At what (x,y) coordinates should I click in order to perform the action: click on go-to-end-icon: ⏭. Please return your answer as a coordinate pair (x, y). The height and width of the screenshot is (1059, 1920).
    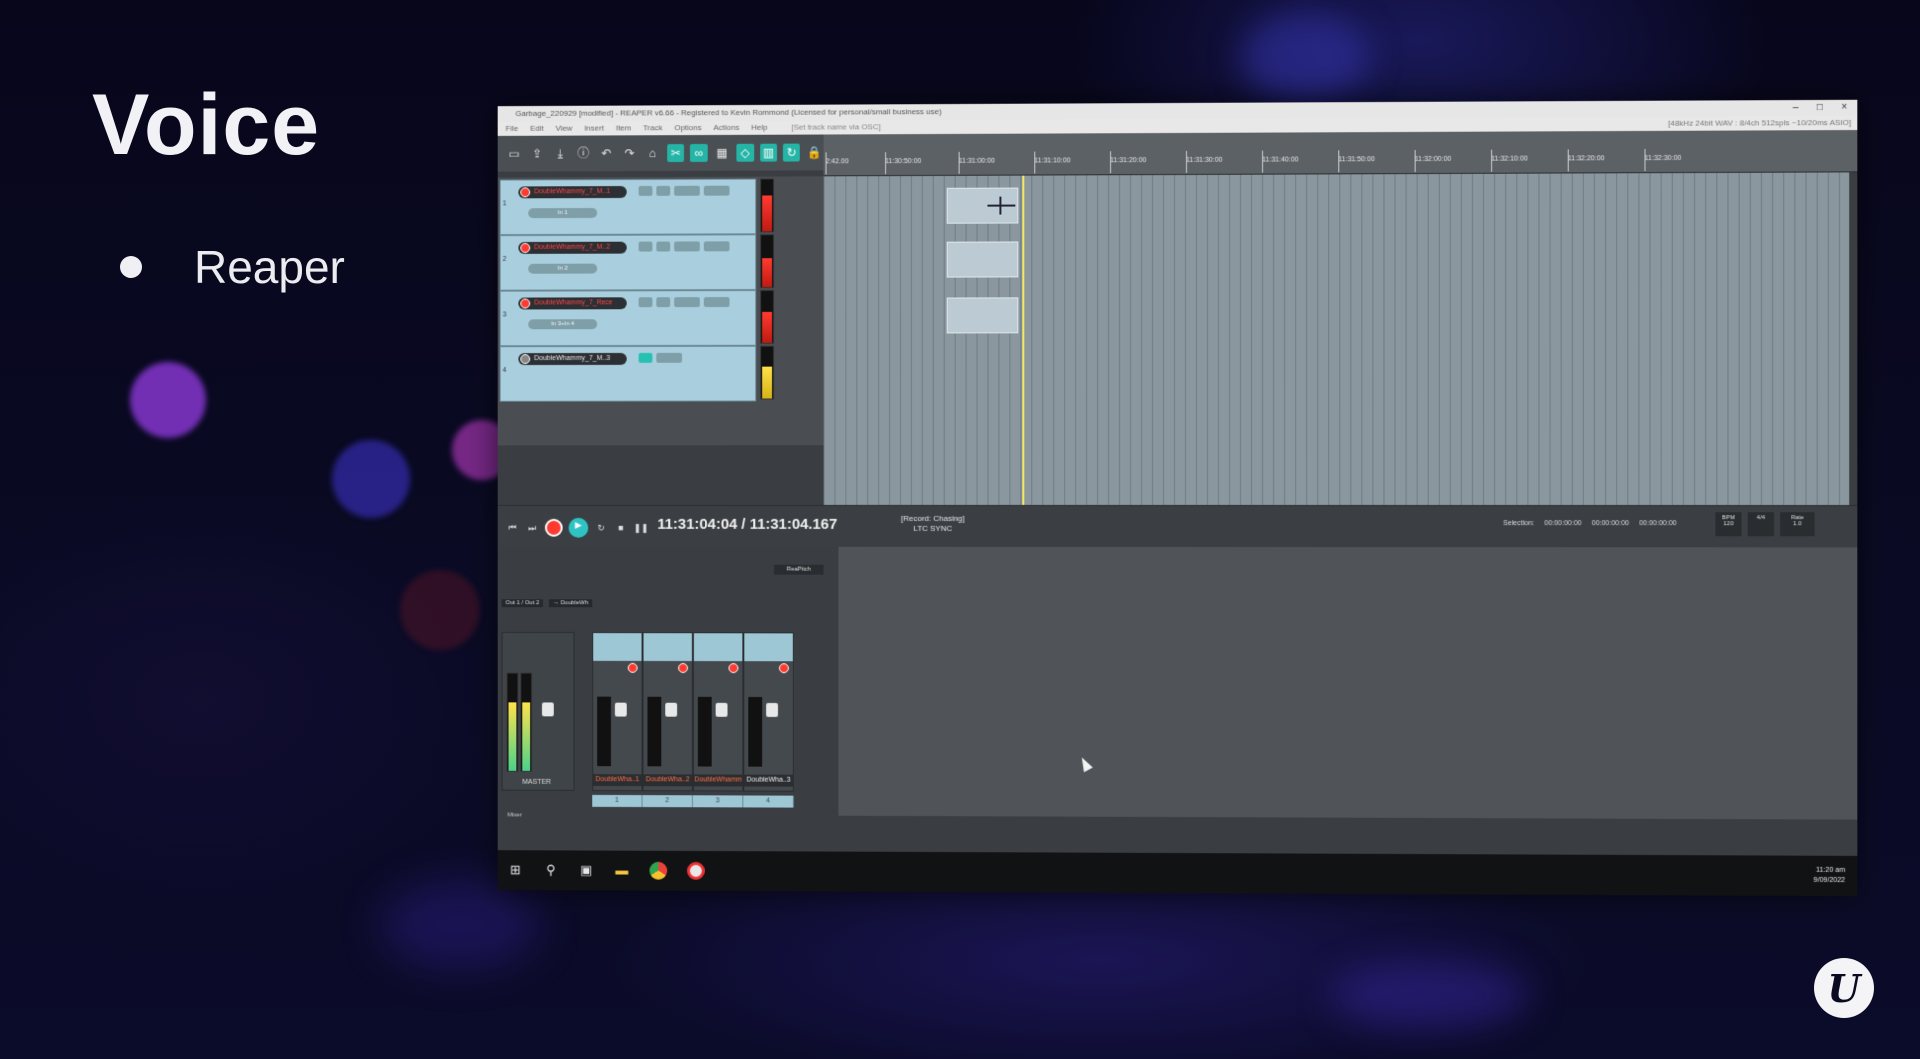
    Looking at the image, I should click on (532, 528).